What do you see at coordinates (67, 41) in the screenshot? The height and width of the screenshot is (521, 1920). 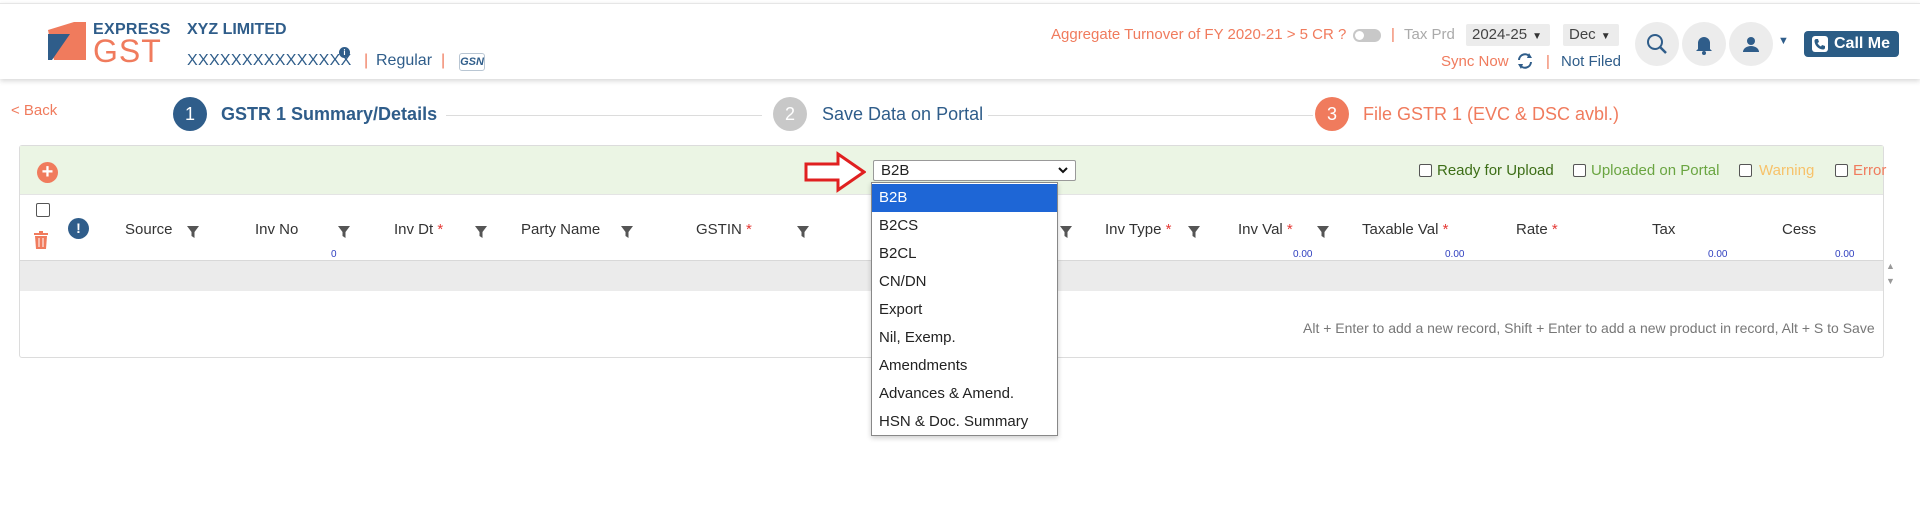 I see `express-gst-logo-icon` at bounding box center [67, 41].